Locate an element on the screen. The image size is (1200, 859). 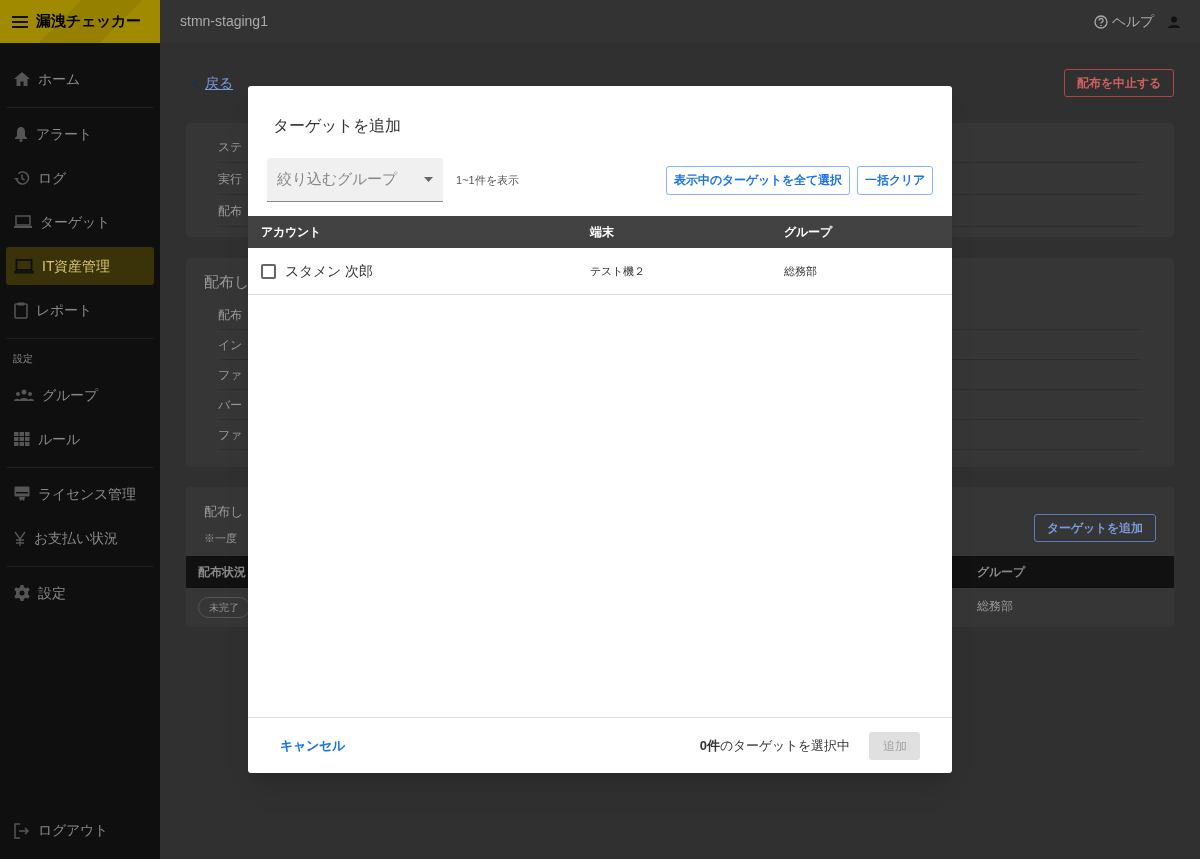
logout-icon is located at coordinates (22, 830).